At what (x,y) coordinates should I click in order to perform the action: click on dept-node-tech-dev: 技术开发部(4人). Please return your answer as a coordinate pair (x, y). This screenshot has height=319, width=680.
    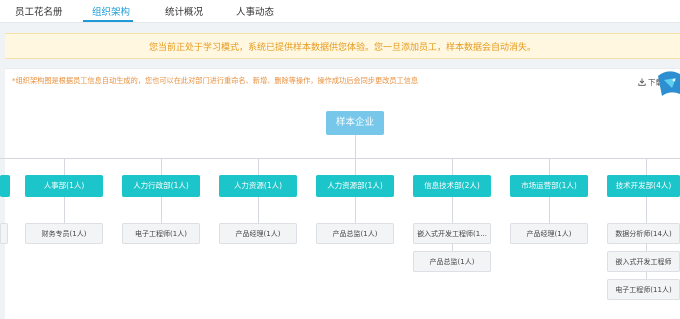
    Looking at the image, I should click on (643, 186).